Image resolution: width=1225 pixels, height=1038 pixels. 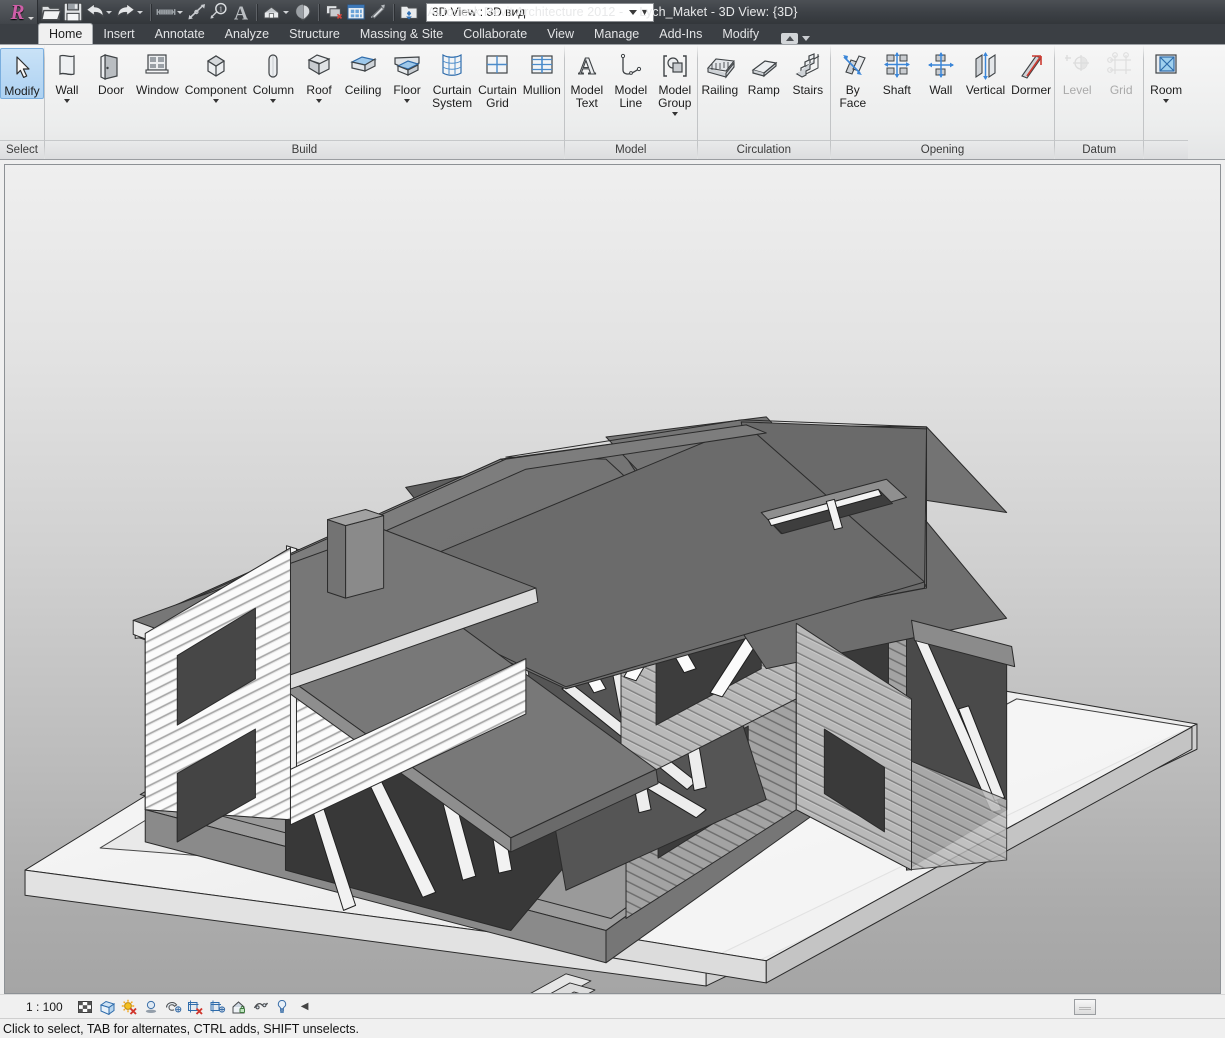 I want to click on ribbon-button-mullion: Mullion, so click(x=542, y=72).